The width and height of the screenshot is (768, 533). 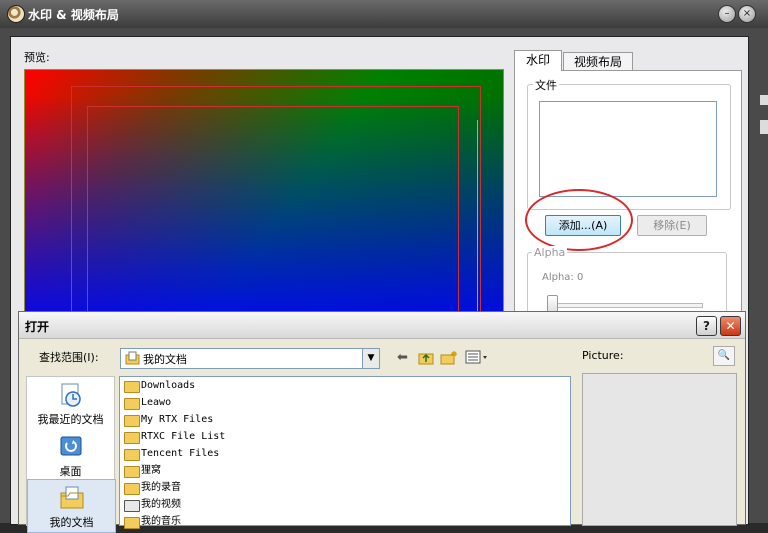 I want to click on file-name: Tencent Files, so click(x=180, y=453).